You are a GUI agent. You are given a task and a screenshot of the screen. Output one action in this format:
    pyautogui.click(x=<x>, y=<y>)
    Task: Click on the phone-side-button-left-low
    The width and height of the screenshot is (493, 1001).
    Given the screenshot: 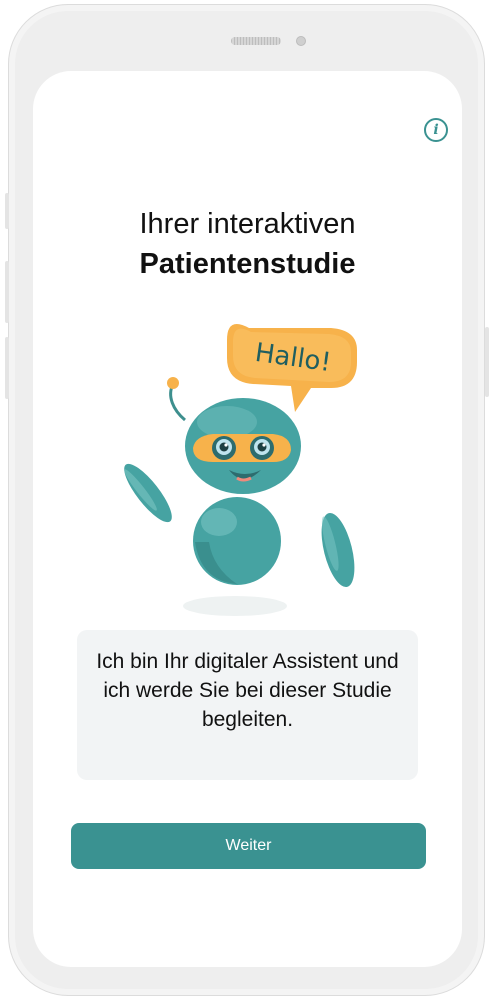 What is the action you would take?
    pyautogui.click(x=7, y=368)
    